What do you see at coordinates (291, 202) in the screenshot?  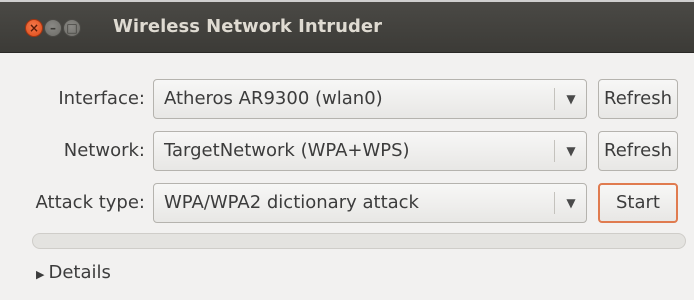 I see `attack-type-selected-value: WPA/WPA2 dictionary attack` at bounding box center [291, 202].